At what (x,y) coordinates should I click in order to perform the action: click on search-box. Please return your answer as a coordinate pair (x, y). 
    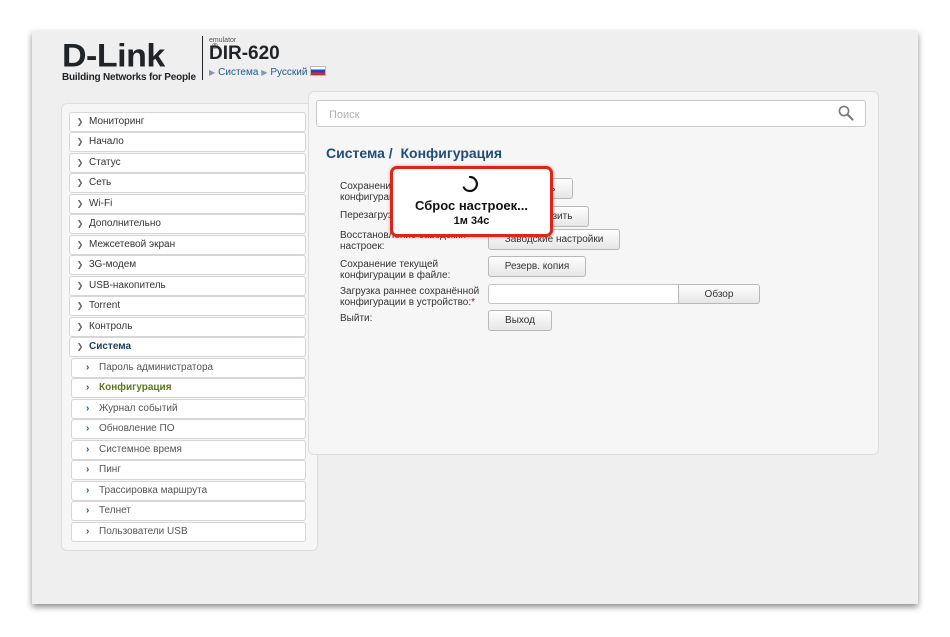
    Looking at the image, I should click on (591, 113).